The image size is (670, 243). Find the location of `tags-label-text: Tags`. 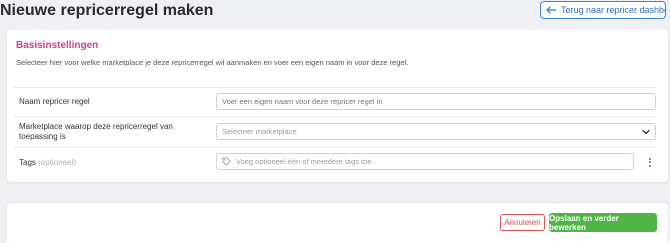

tags-label-text: Tags is located at coordinates (27, 162).